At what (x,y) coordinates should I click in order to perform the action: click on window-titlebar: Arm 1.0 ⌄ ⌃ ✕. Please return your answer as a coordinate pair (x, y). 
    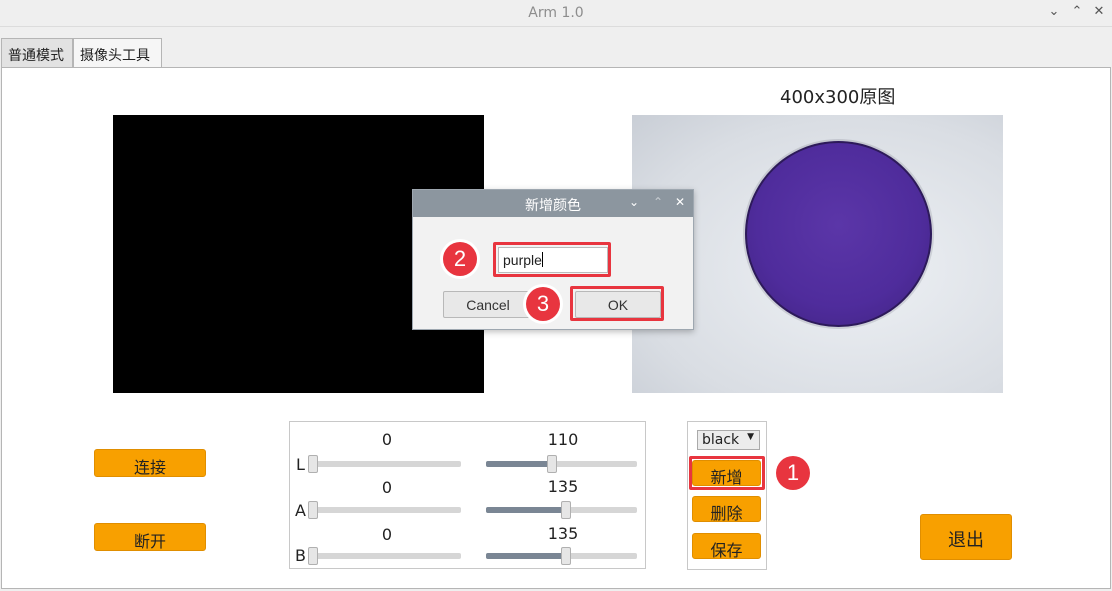
    Looking at the image, I should click on (556, 13).